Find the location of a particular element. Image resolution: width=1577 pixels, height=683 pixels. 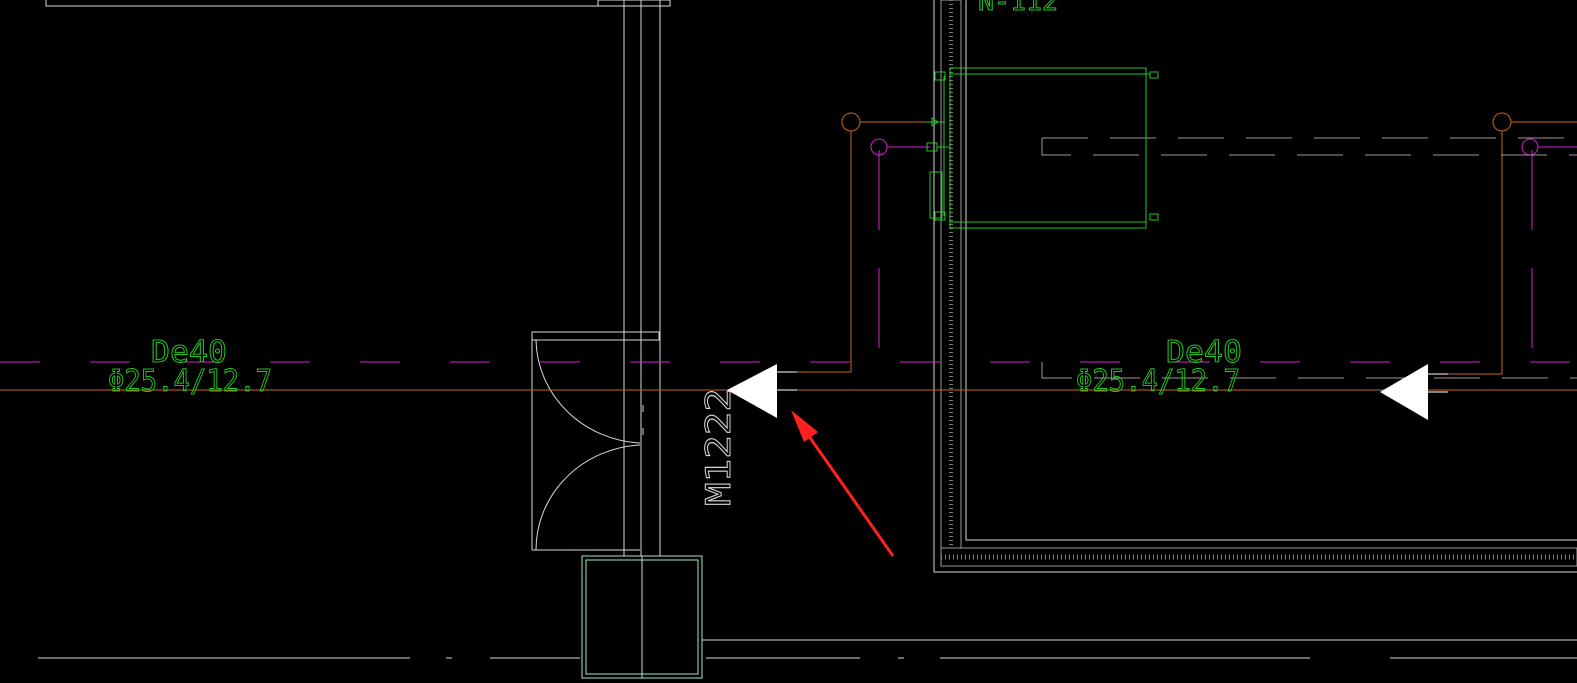

door-header is located at coordinates (595, 336).